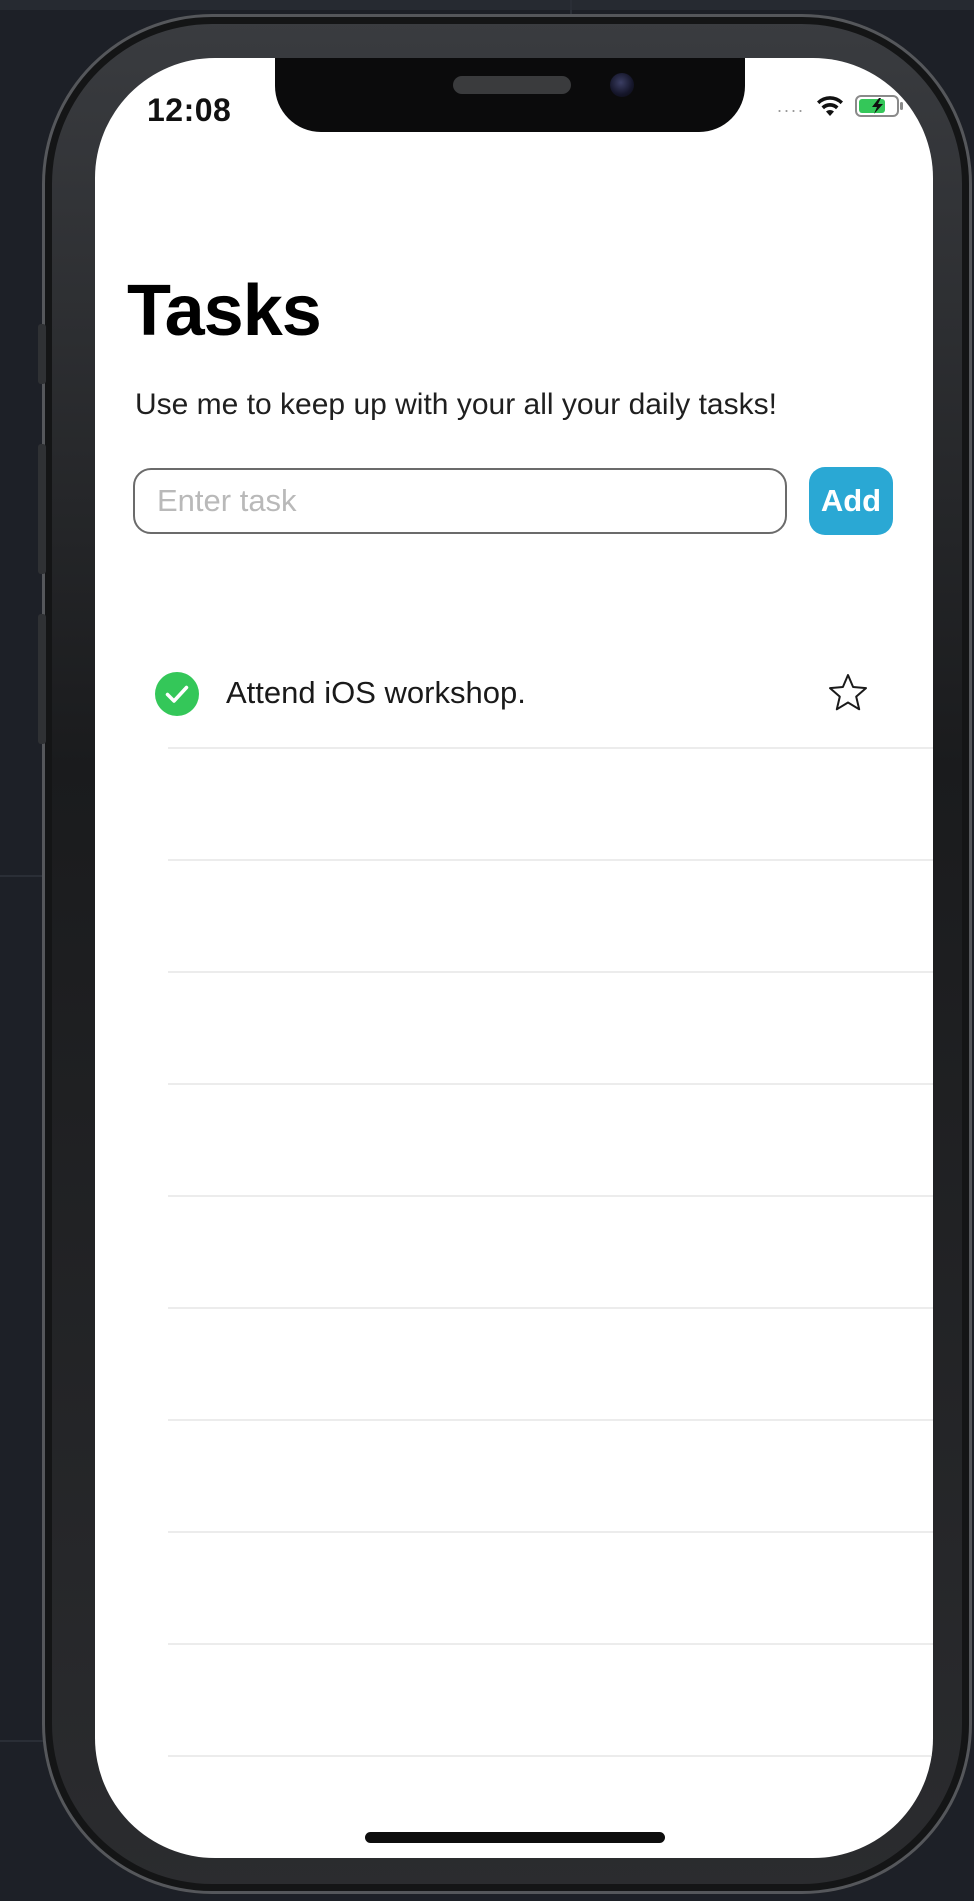 The width and height of the screenshot is (974, 1901). Describe the element at coordinates (42, 679) in the screenshot. I see `volume-down-button` at that location.